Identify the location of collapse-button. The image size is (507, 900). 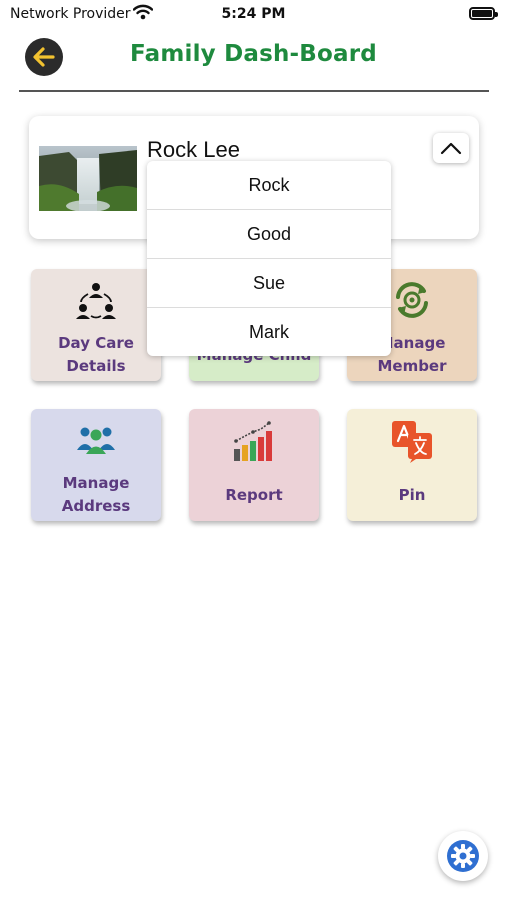
(451, 148).